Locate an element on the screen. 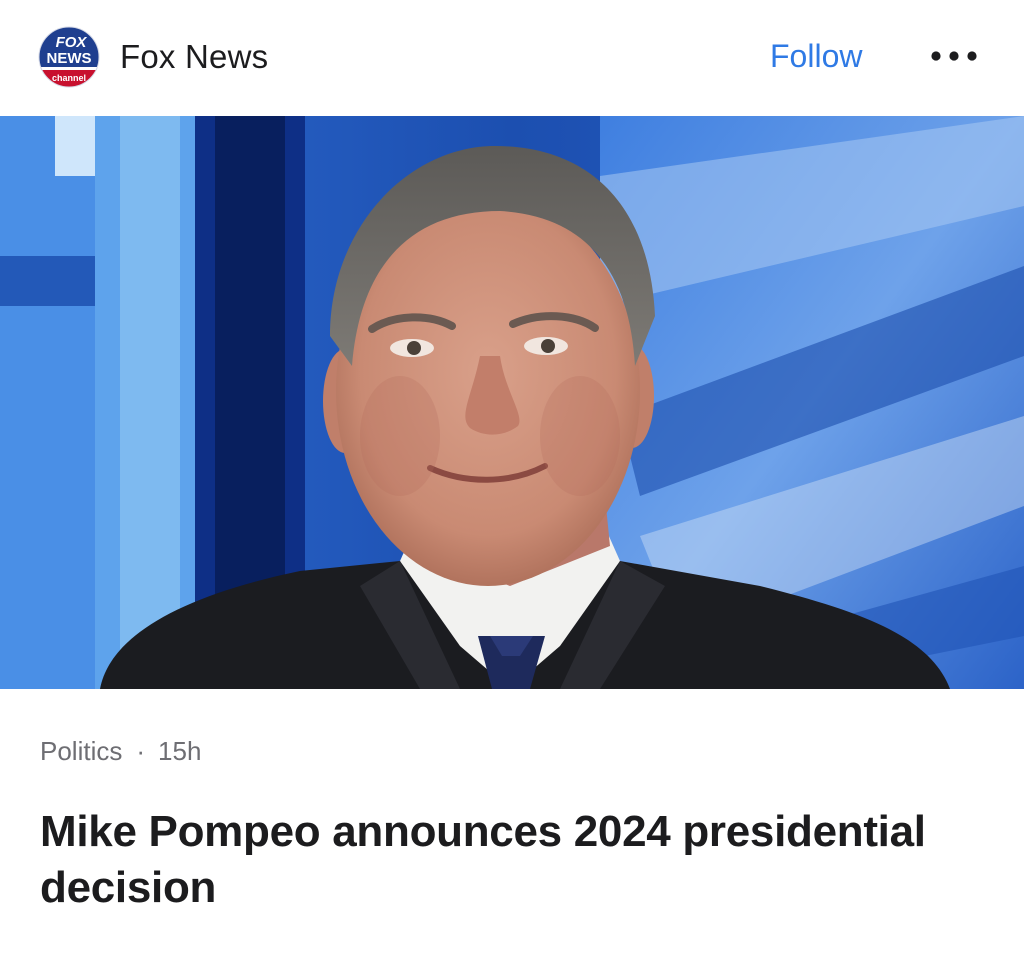 The width and height of the screenshot is (1024, 953). article-header: FOX NEWS channel Fox News Follow is located at coordinates (512, 58).